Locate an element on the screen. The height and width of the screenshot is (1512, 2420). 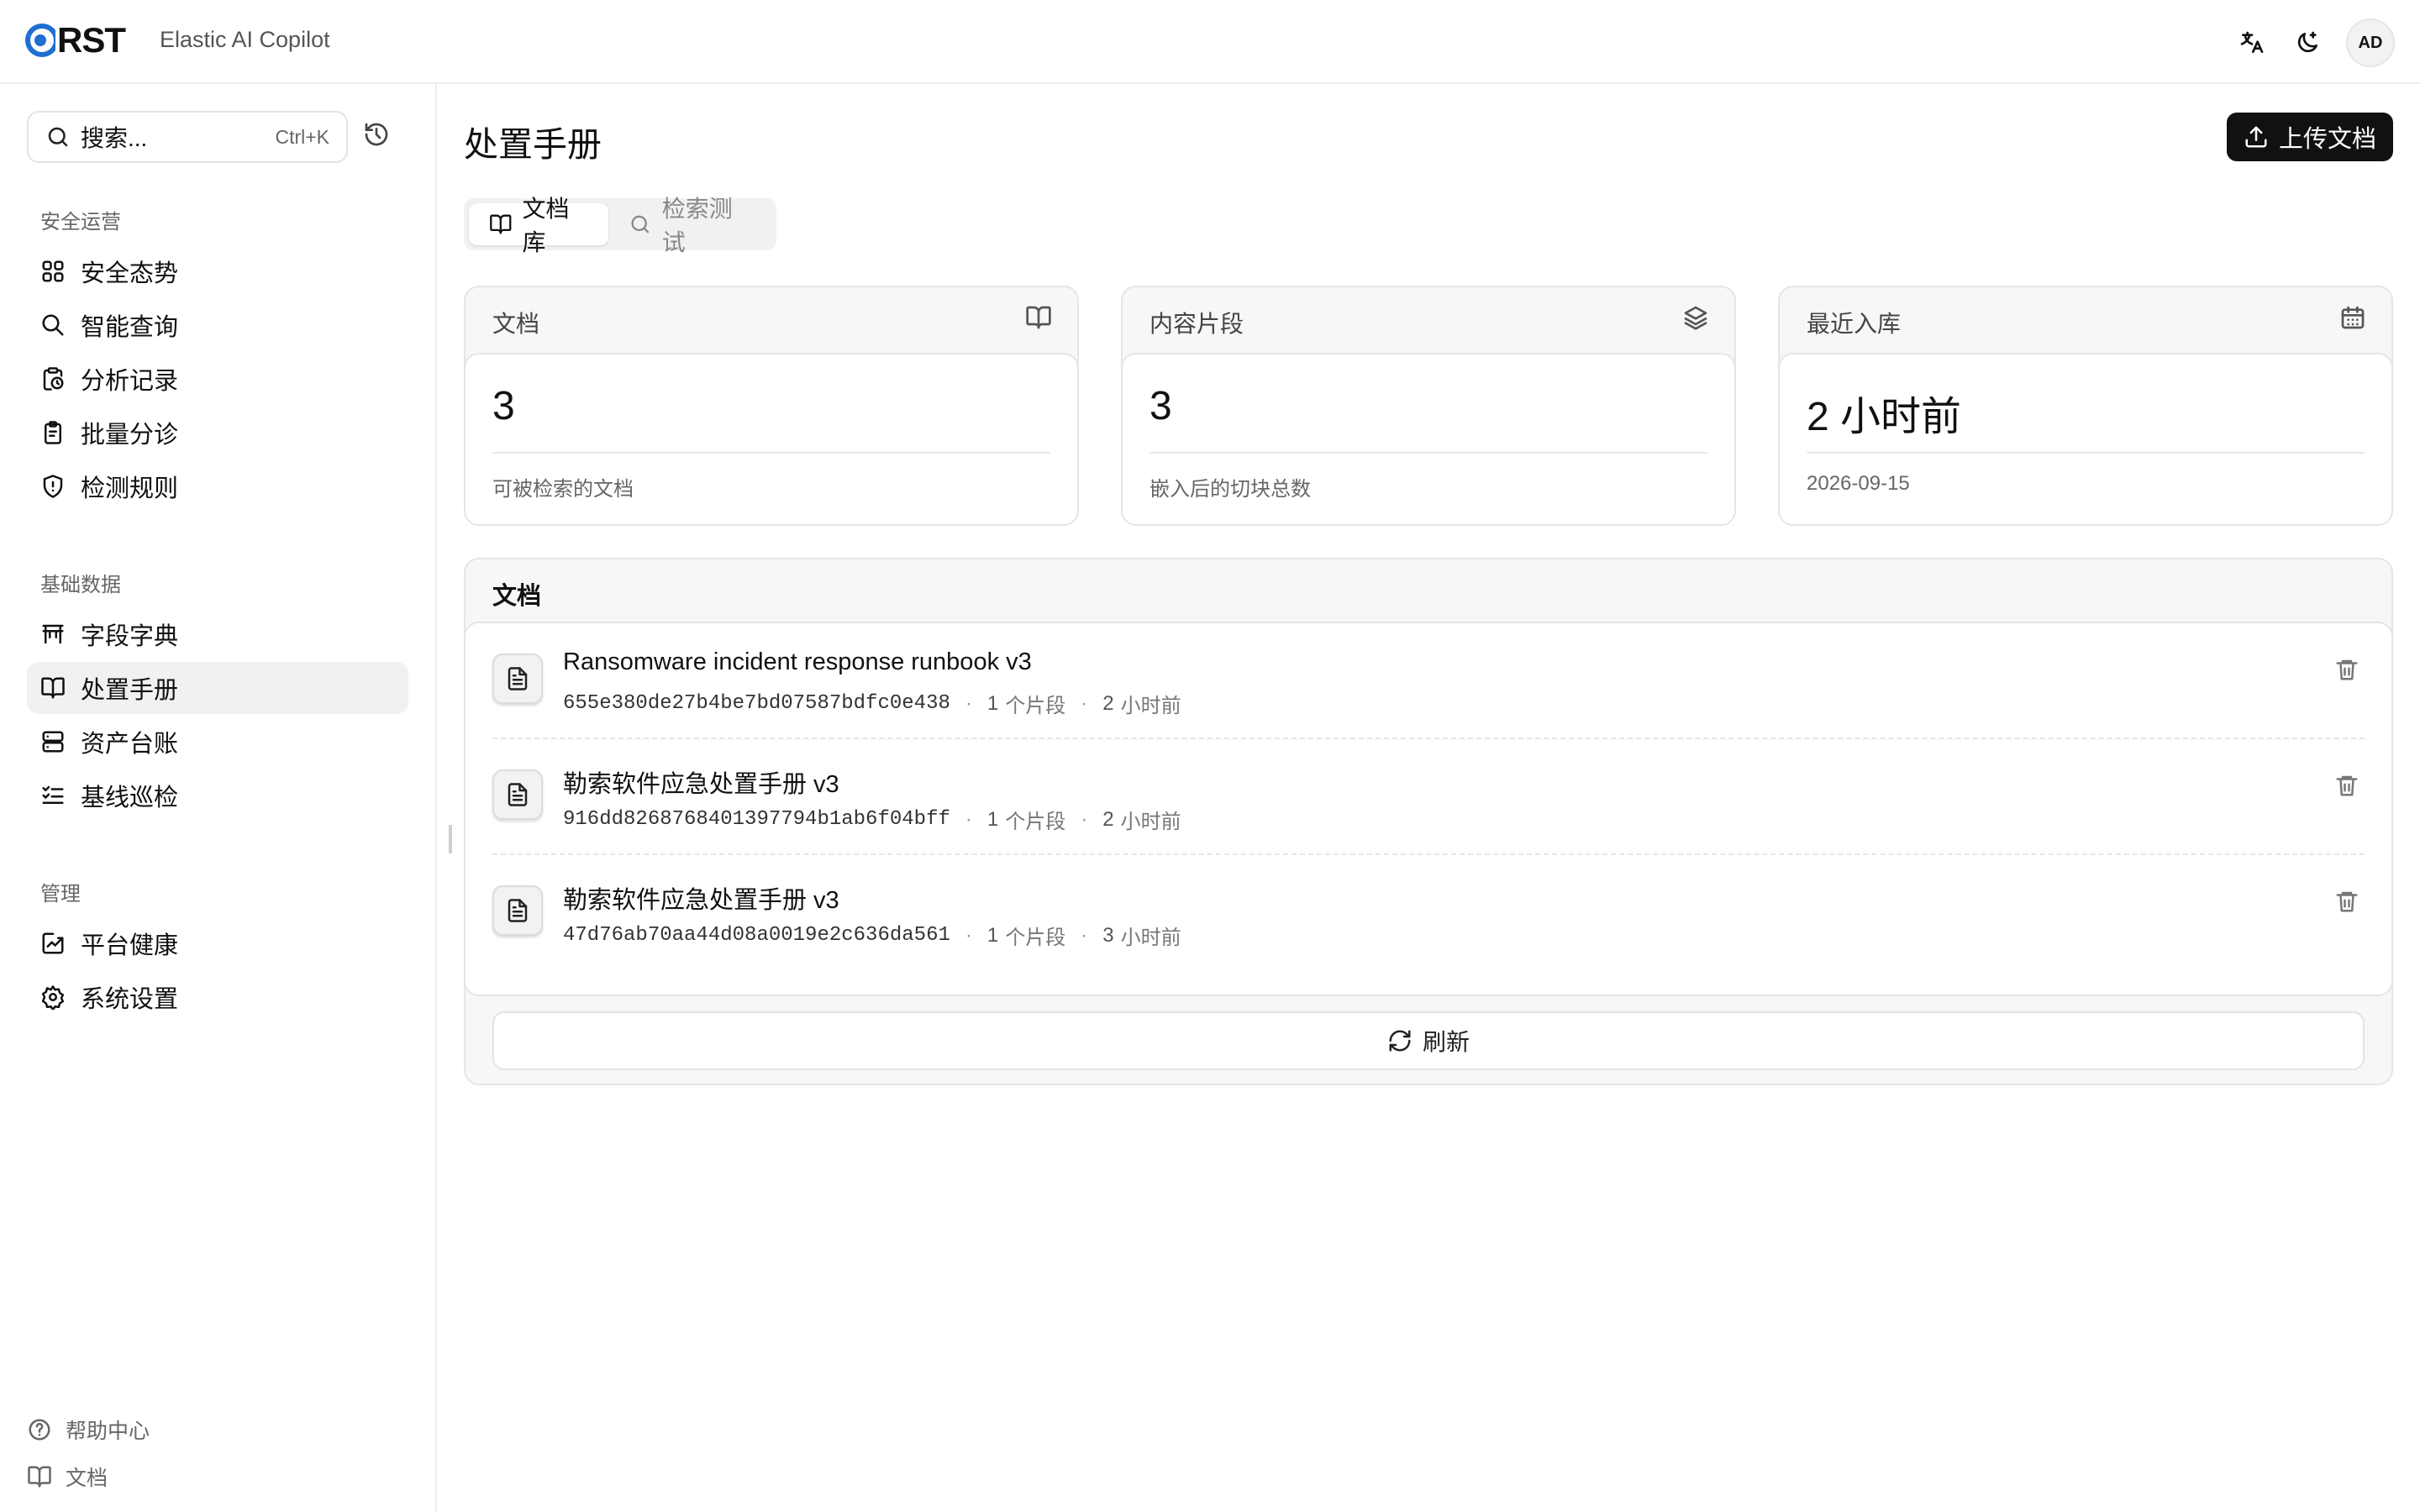
sidebar-item-baseline-inspection: 基线巡检 is located at coordinates (218, 795).